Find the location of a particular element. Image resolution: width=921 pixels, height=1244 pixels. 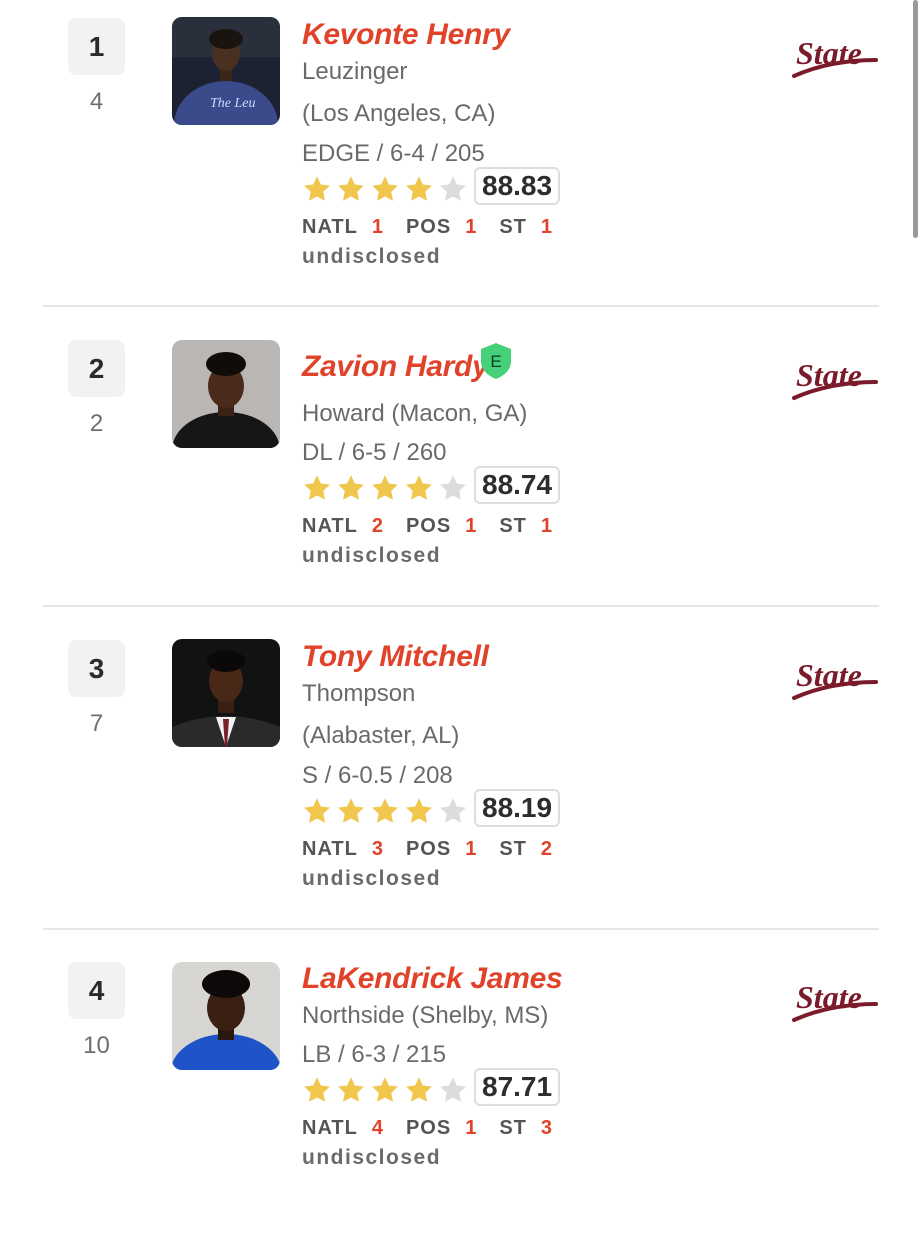

player-photo: The Leu is located at coordinates (226, 71).